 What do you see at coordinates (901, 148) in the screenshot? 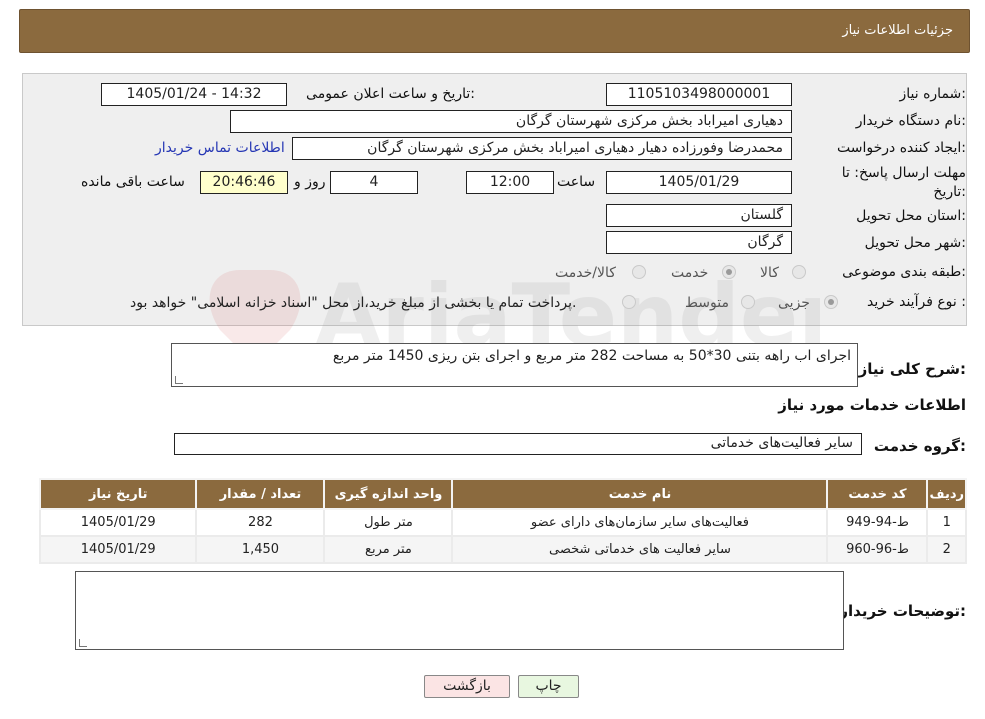
I see `requester-label: ایجاد کننده درخواست:` at bounding box center [901, 148].